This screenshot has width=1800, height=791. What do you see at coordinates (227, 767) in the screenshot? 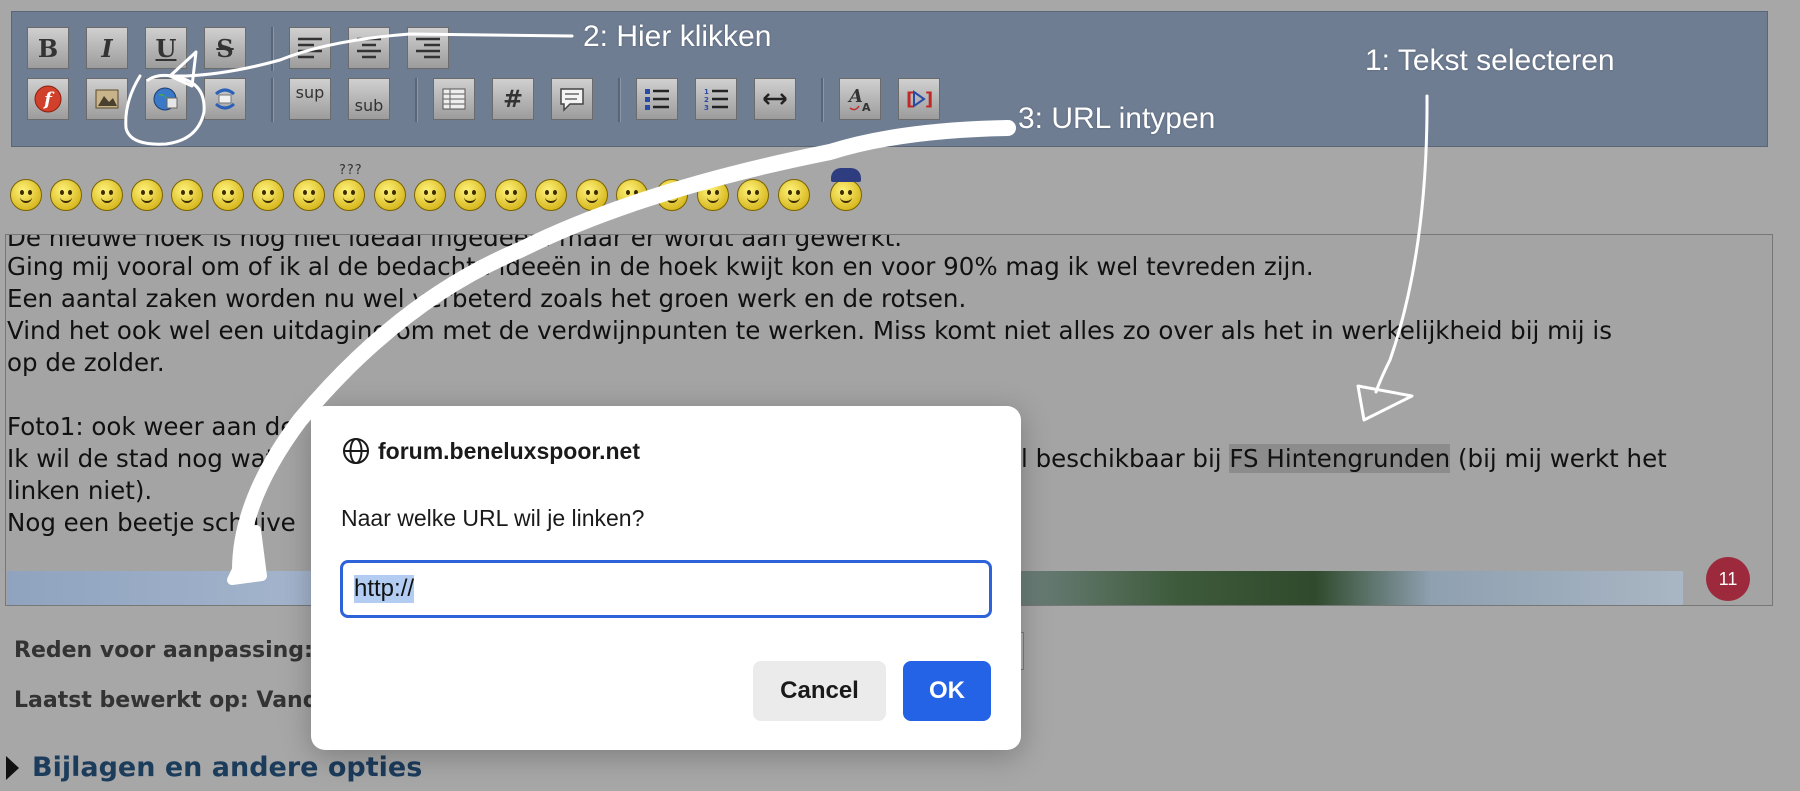
I see `attachments-options-link: Bijlagen en andere opties` at bounding box center [227, 767].